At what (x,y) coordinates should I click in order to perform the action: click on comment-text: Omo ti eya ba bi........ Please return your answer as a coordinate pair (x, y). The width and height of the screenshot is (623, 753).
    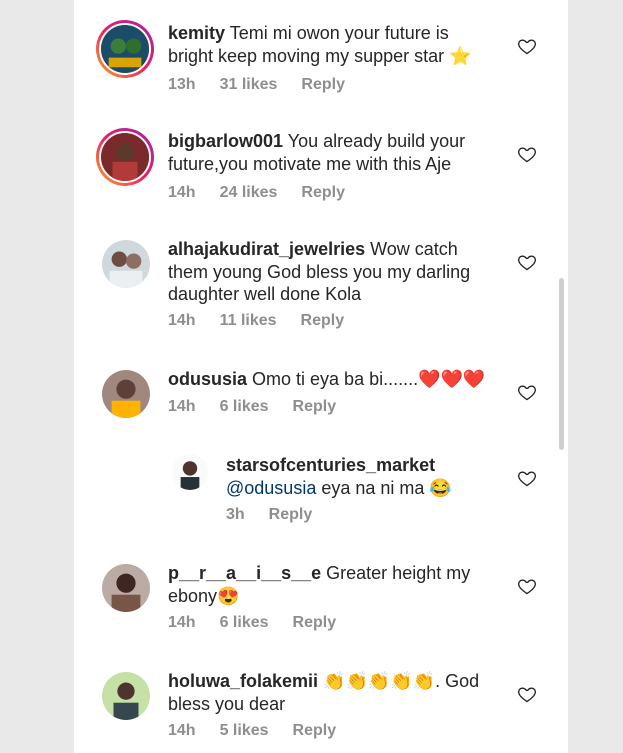
    Looking at the image, I should click on (335, 379).